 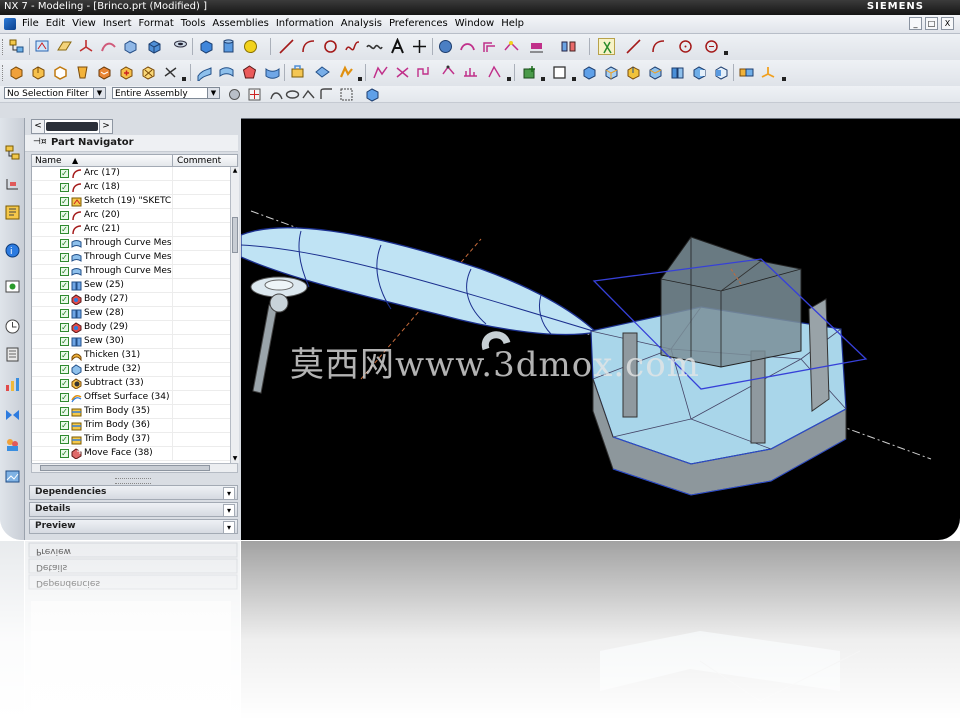 What do you see at coordinates (166, 93) in the screenshot?
I see `selection-scope-dropdown: Entire Assembly ▼` at bounding box center [166, 93].